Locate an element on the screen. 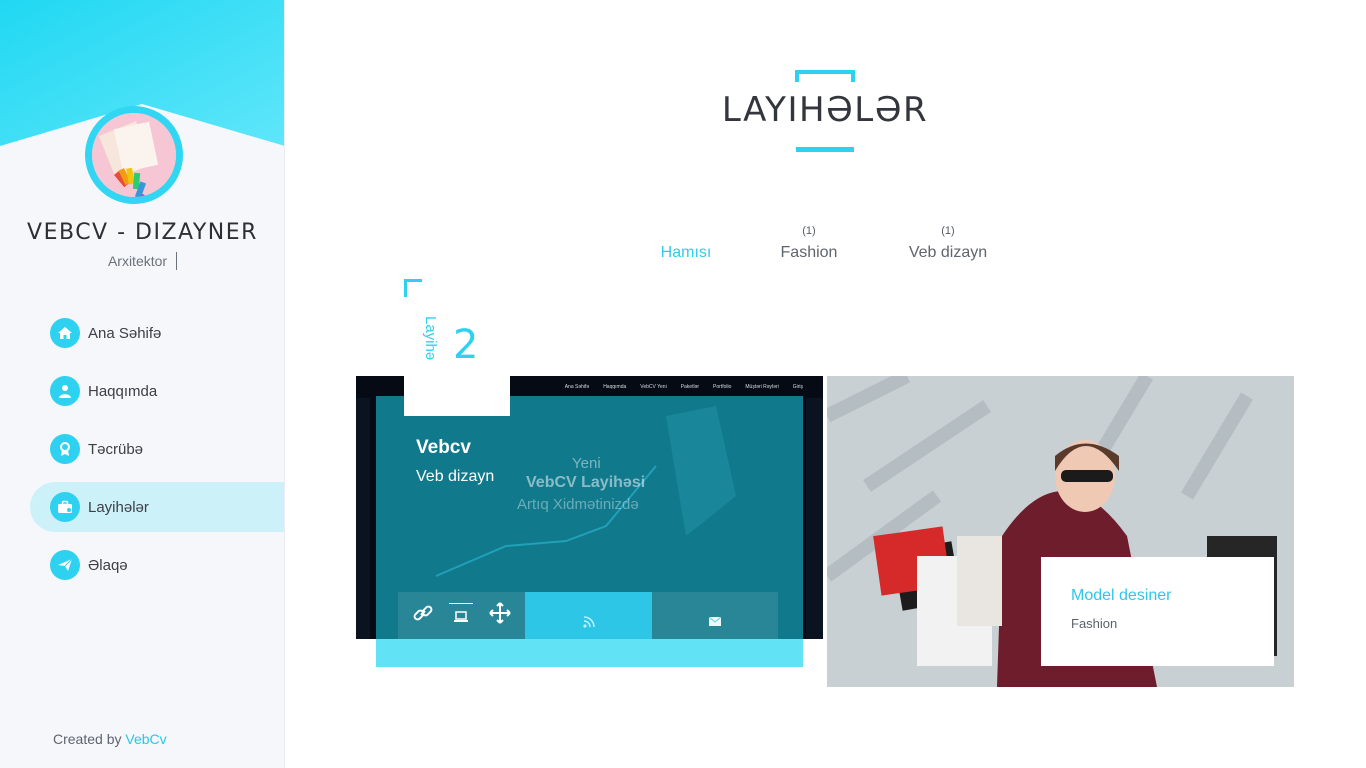  filter-label: Veb dizayn is located at coordinates (948, 252).